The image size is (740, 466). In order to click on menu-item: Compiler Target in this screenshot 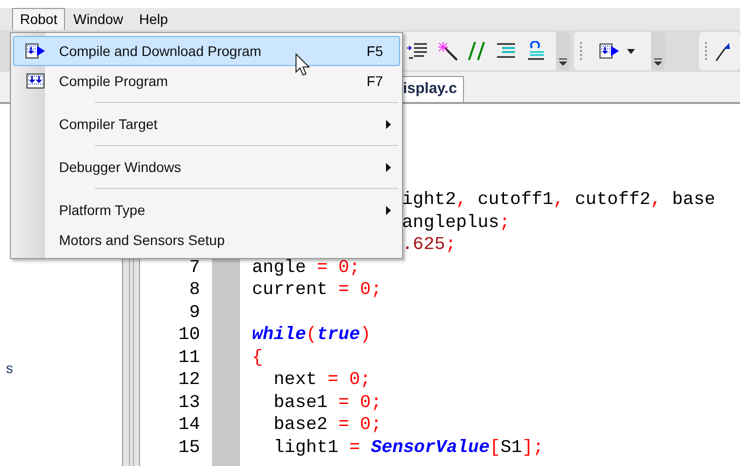, I will do `click(206, 124)`.